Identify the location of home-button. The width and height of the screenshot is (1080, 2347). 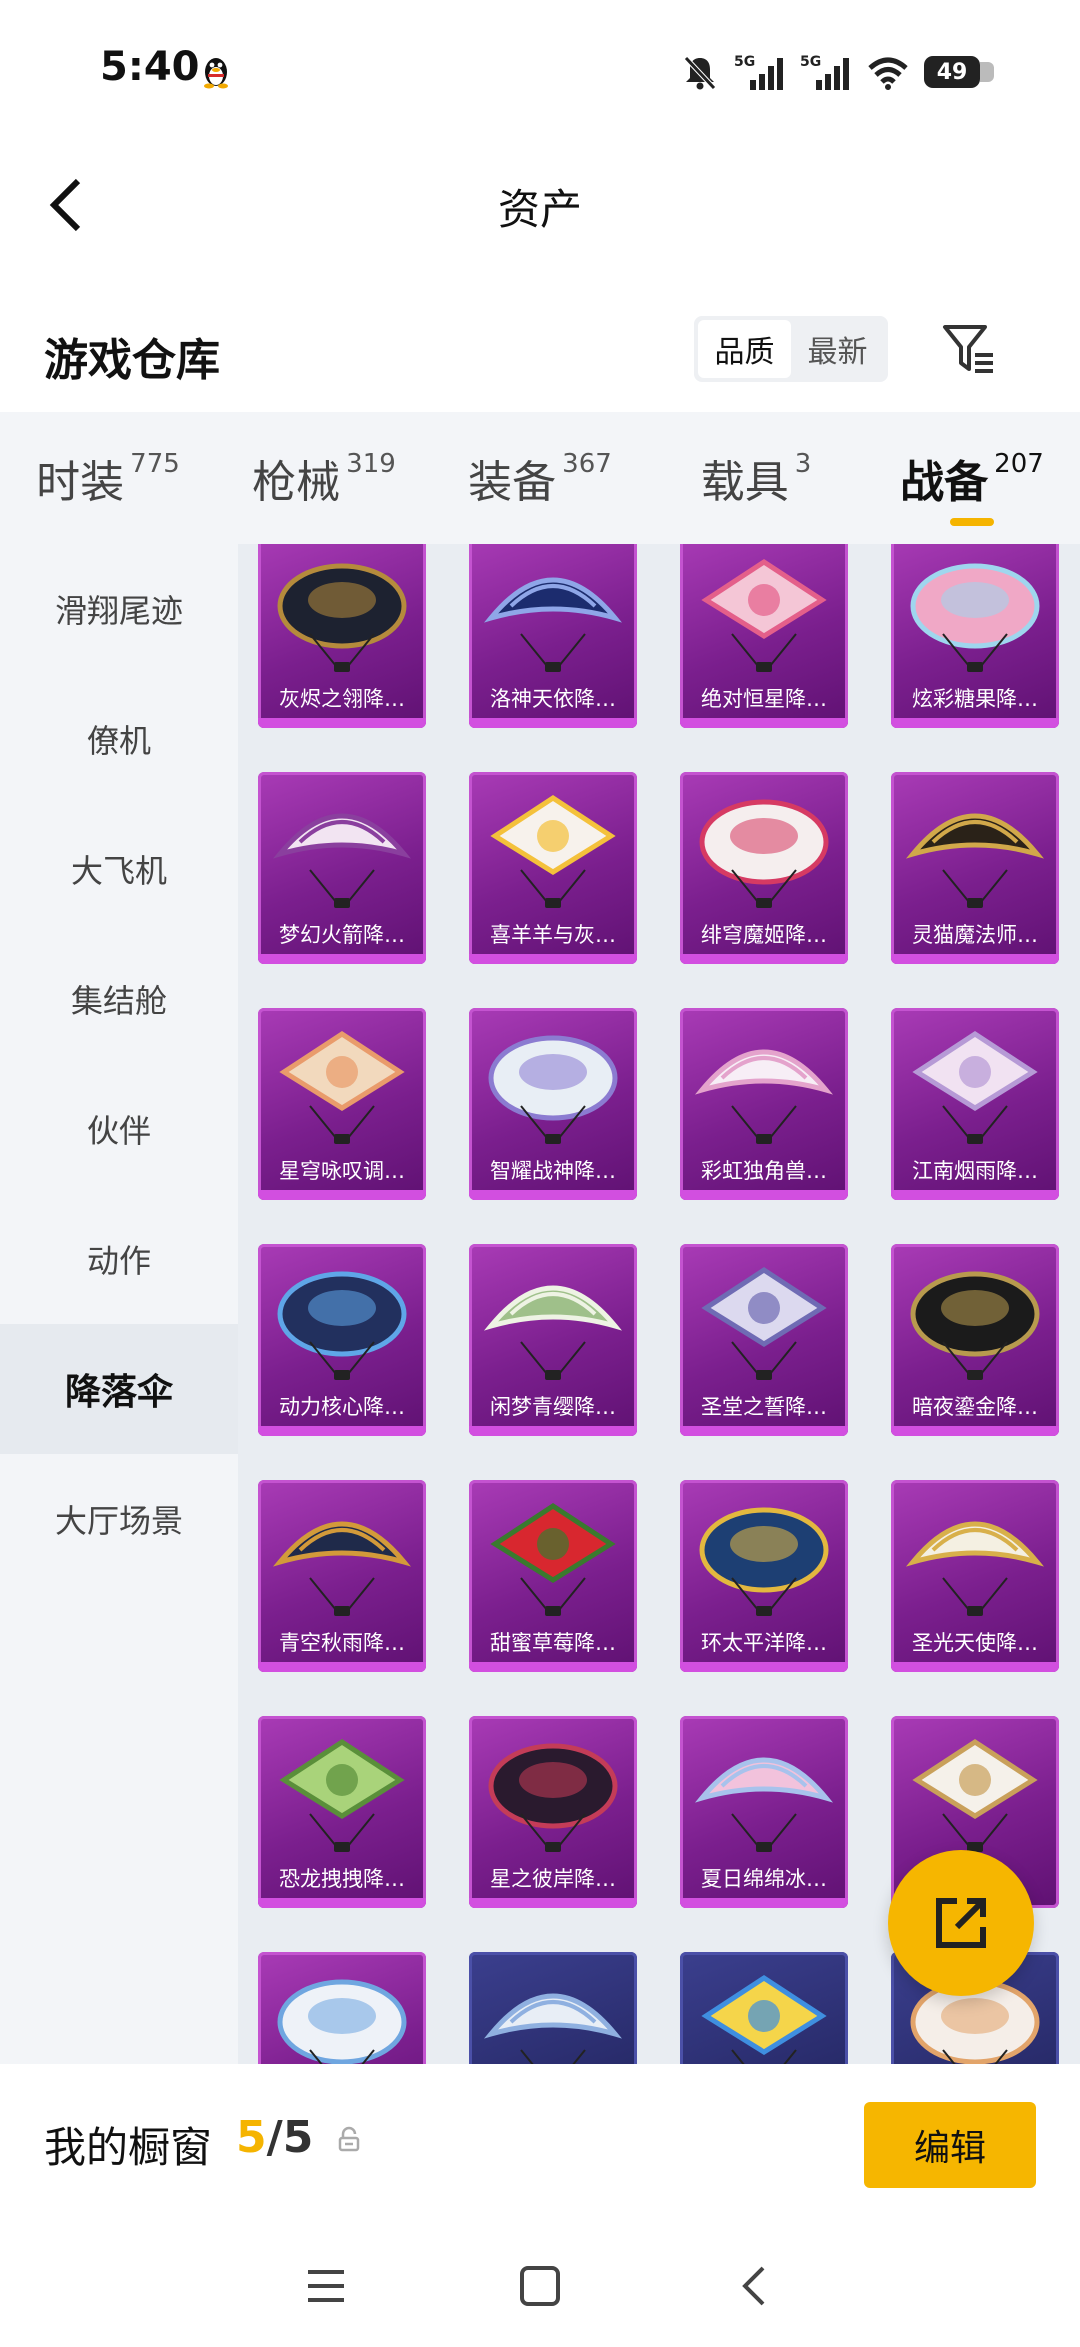
(540, 2286).